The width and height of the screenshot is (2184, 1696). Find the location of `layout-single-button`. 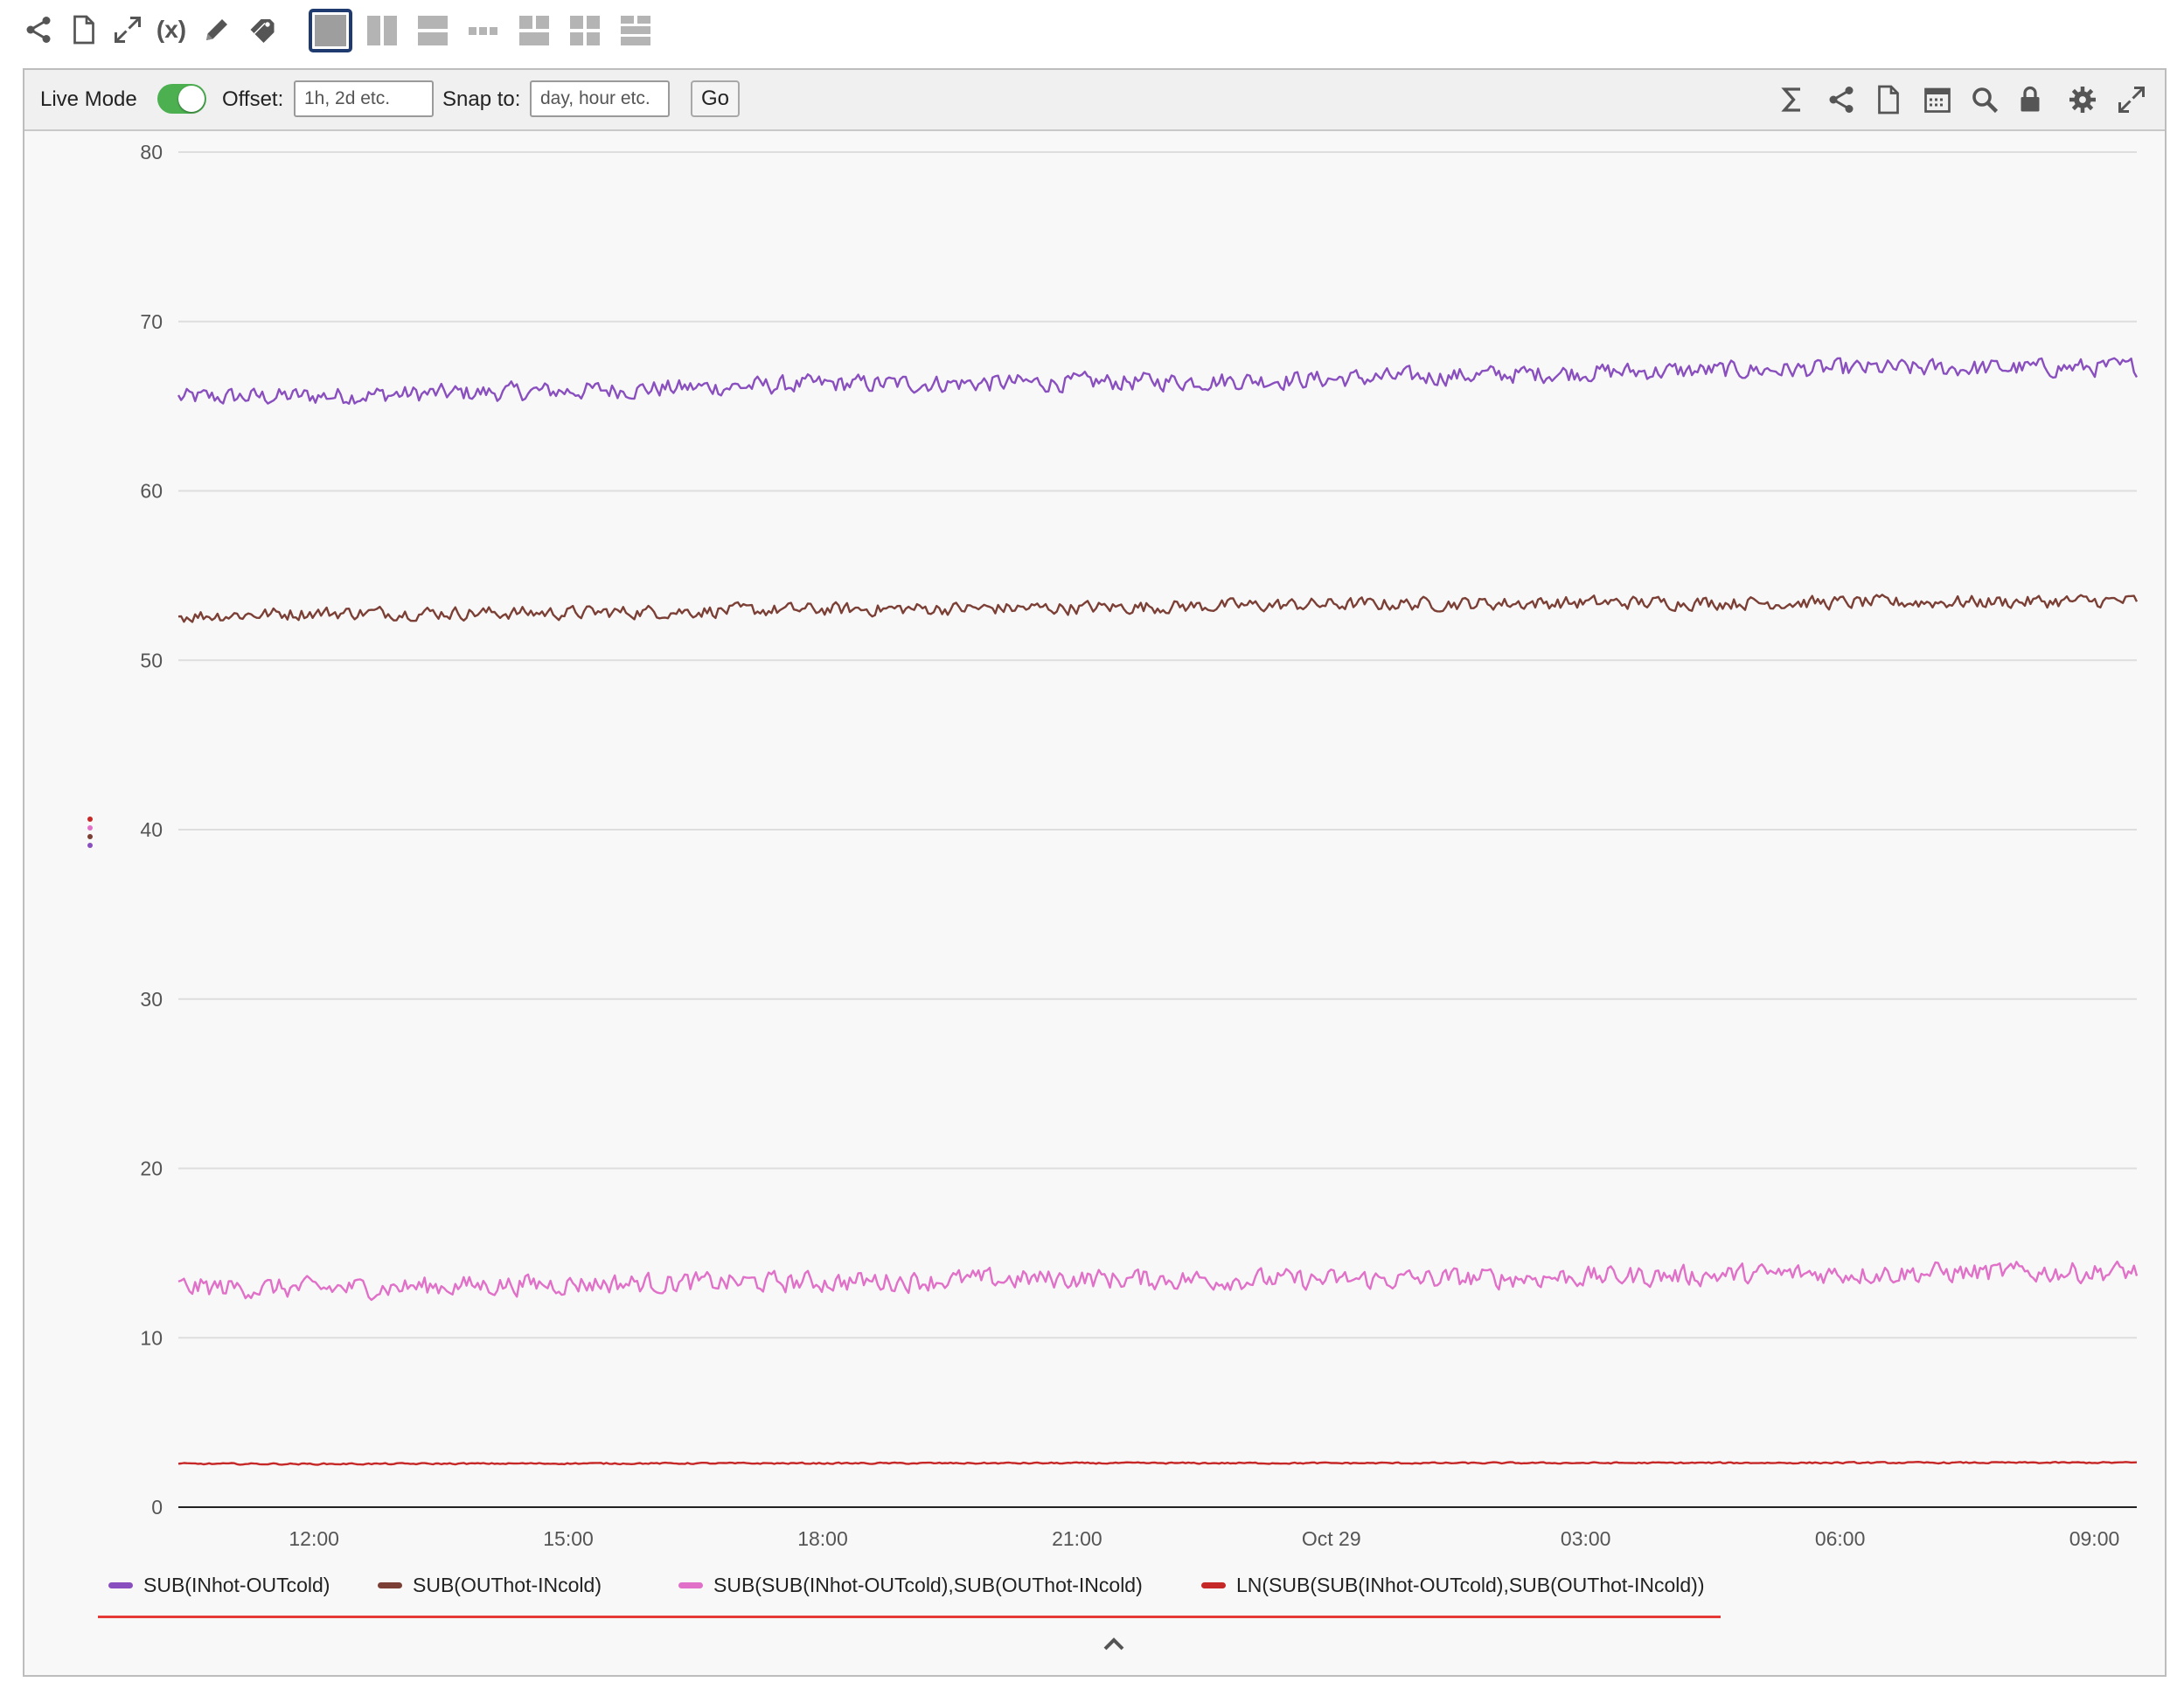

layout-single-button is located at coordinates (330, 30).